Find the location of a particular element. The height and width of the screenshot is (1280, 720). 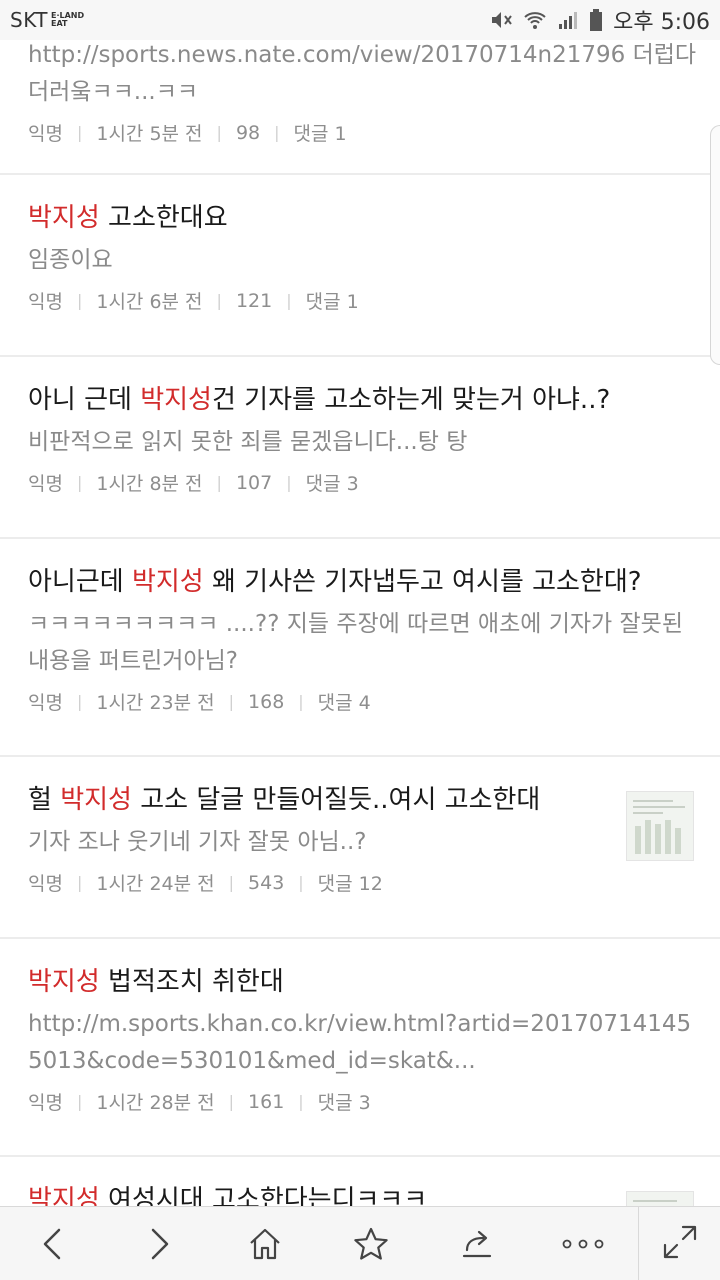

post-preview: 비판적으로 읽지 못한 죄를 묻겠읍니다...탕 탕 is located at coordinates (248, 442).